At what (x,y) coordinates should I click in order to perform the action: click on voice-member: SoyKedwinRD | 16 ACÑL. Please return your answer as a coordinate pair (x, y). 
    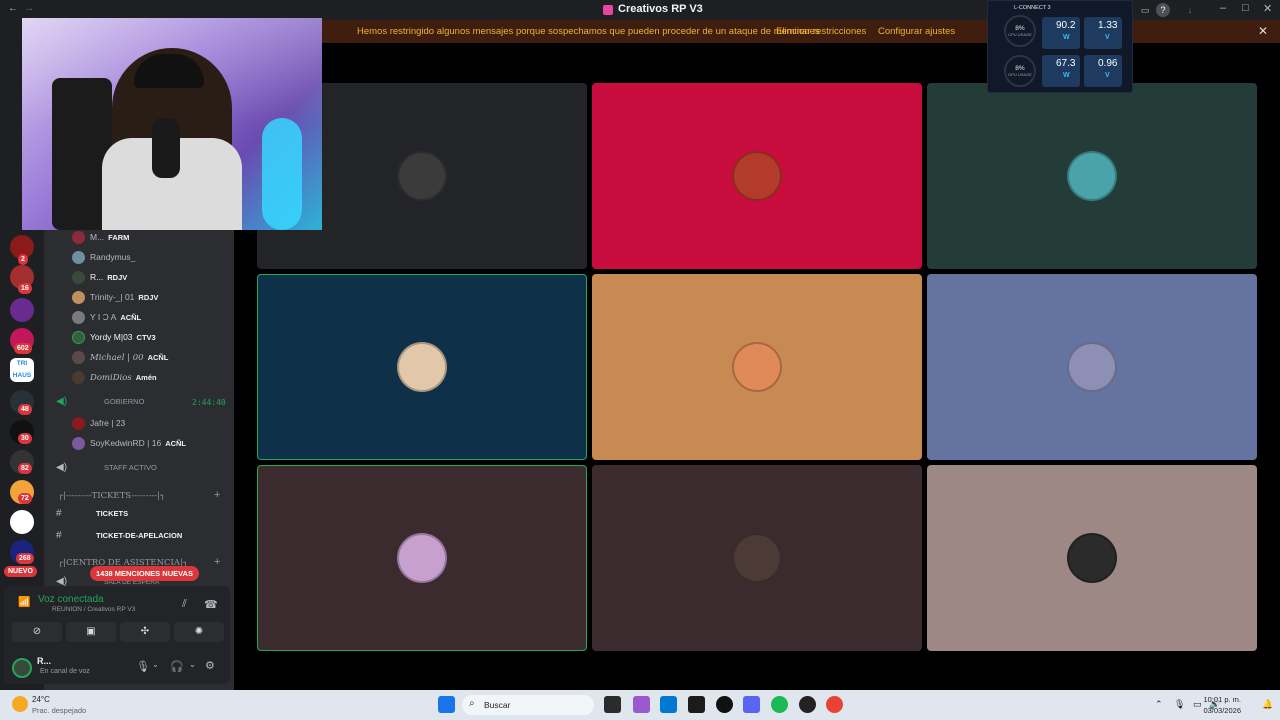
    Looking at the image, I should click on (129, 443).